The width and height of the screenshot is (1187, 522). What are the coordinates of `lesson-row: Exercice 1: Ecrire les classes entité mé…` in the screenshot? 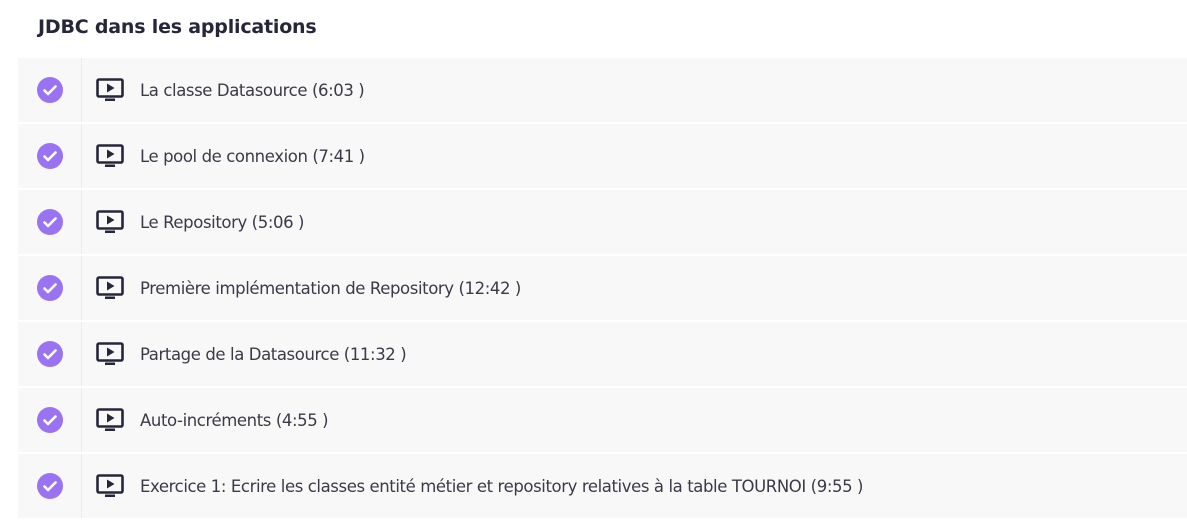 It's located at (602, 486).